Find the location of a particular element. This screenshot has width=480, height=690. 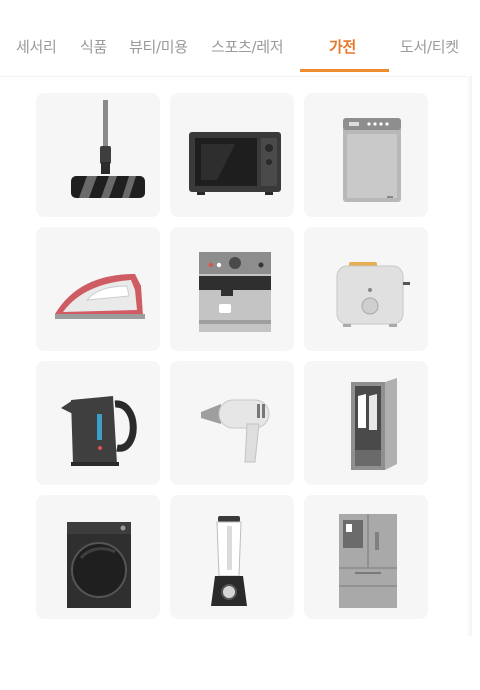

blender-icon is located at coordinates (229, 561).